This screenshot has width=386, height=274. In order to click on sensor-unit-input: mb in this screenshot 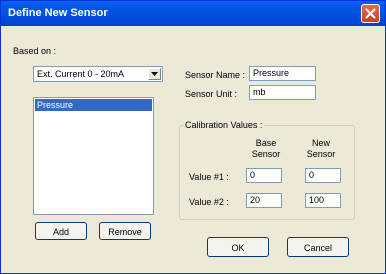, I will do `click(282, 92)`.